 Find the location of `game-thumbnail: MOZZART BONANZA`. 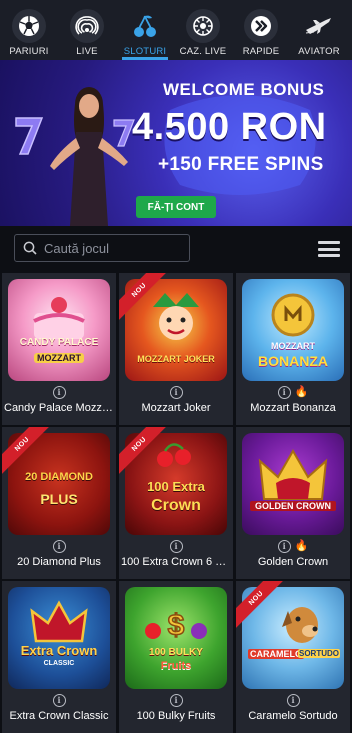

game-thumbnail: MOZZART BONANZA is located at coordinates (293, 330).